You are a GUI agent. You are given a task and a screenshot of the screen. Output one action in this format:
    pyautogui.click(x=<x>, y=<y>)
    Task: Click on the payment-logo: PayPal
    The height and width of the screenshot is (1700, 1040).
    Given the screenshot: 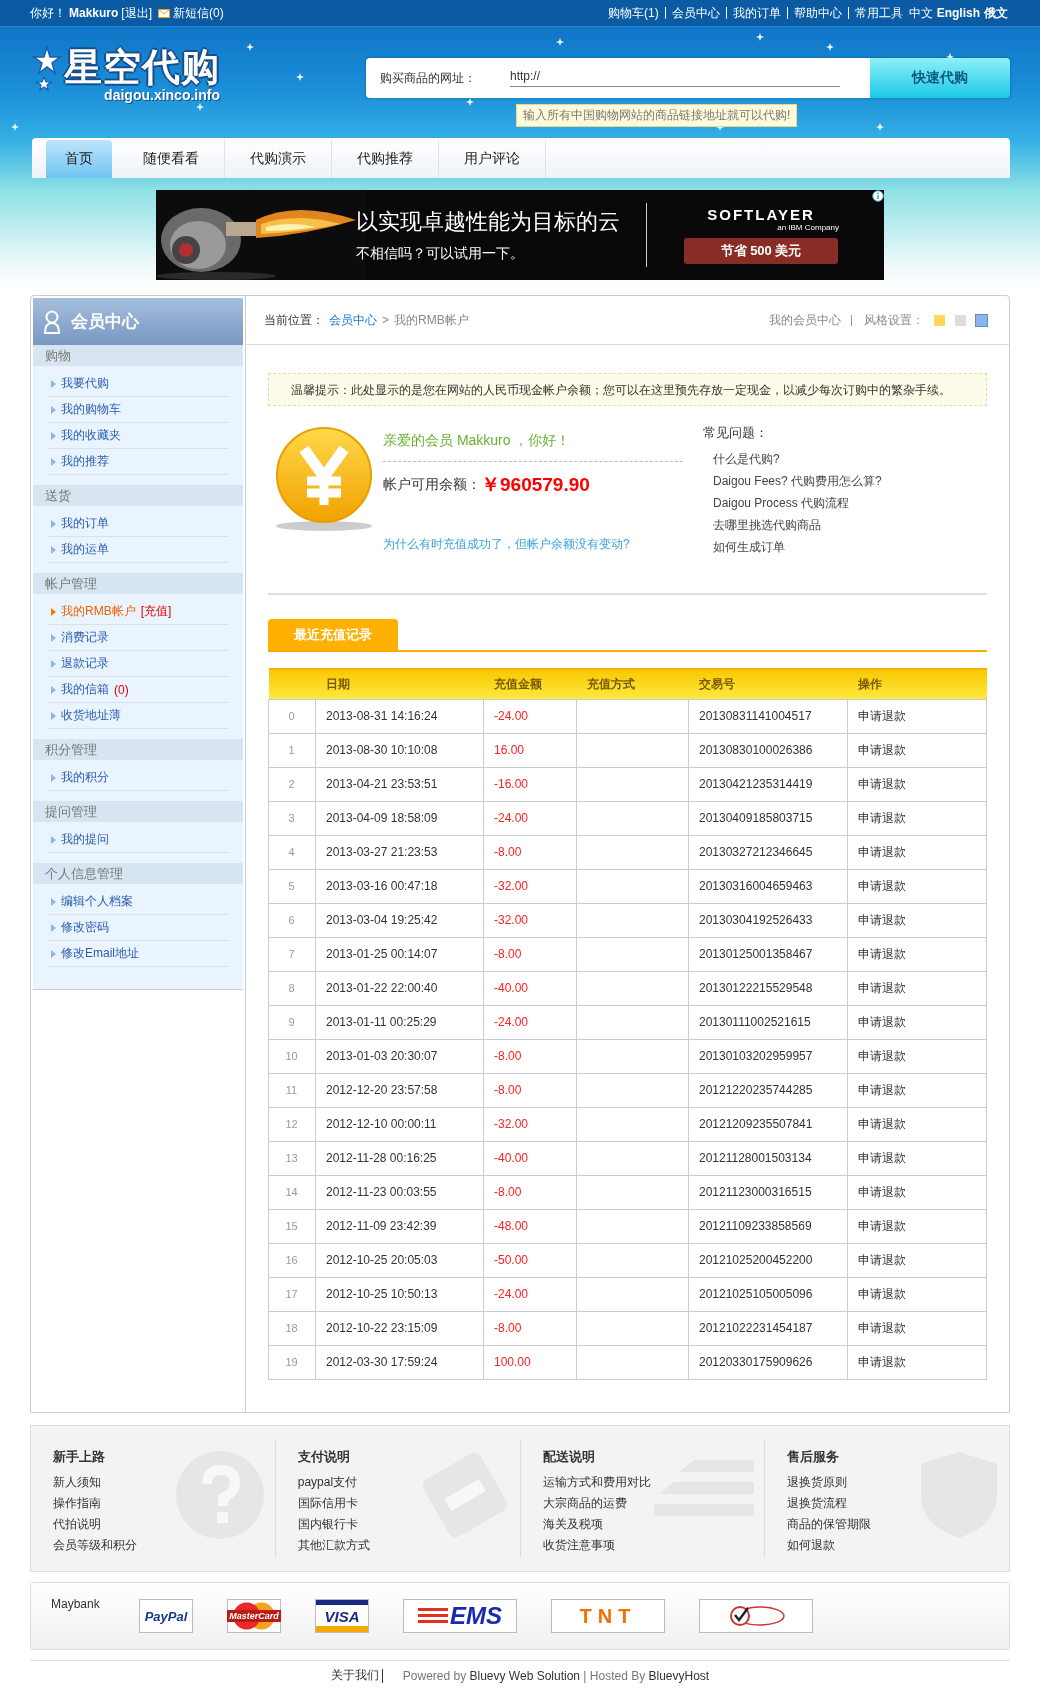 What is the action you would take?
    pyautogui.click(x=166, y=1616)
    